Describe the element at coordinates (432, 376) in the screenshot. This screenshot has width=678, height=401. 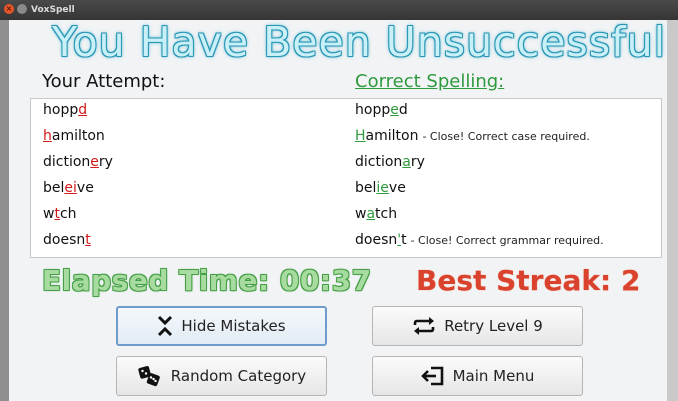
I see `exit-icon` at that location.